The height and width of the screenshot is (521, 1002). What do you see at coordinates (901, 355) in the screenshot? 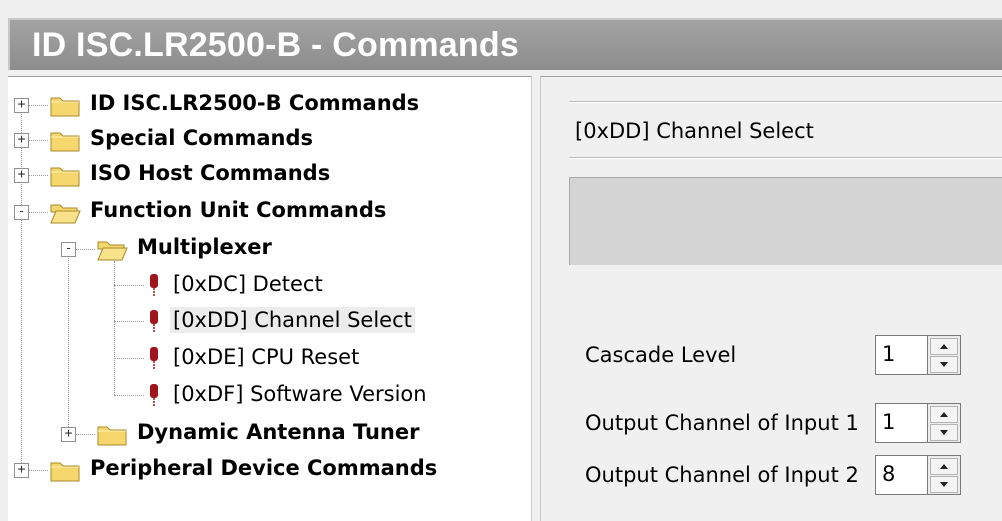
I see `cascade-level-input: 1` at bounding box center [901, 355].